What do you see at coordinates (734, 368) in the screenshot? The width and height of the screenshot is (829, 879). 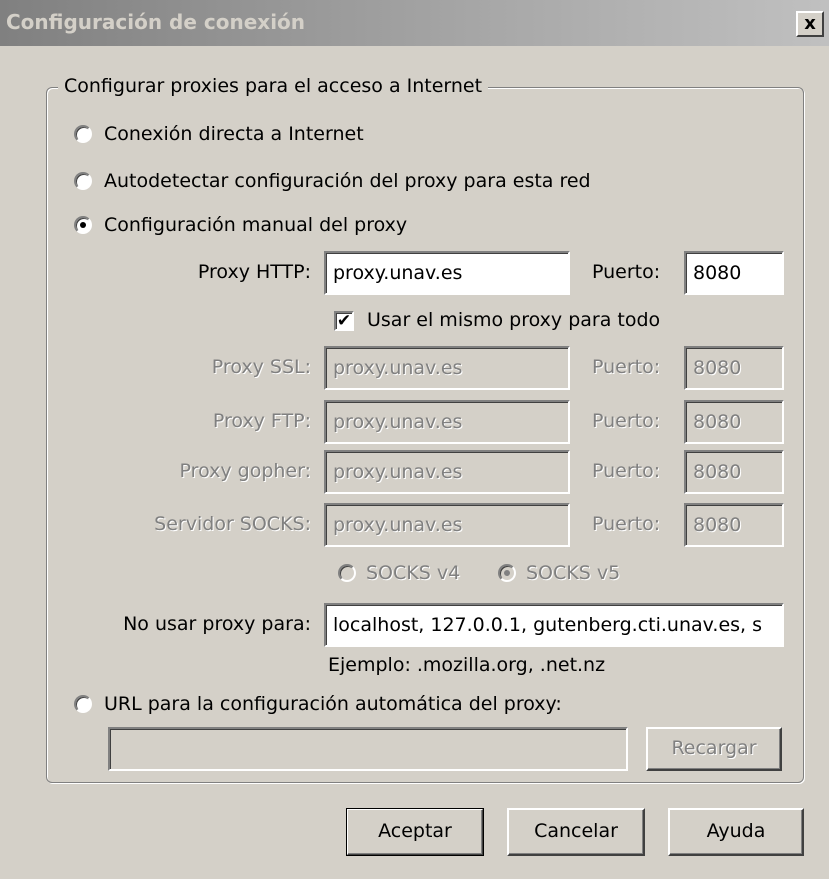 I see `ssl-port-input: 8080` at bounding box center [734, 368].